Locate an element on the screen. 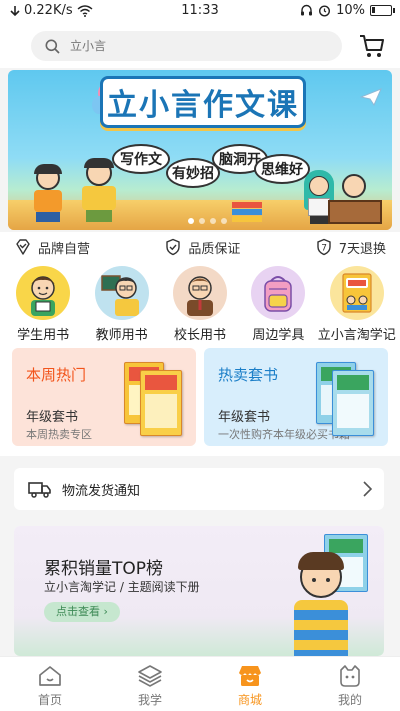  tab-label: 我学 is located at coordinates (149, 700).